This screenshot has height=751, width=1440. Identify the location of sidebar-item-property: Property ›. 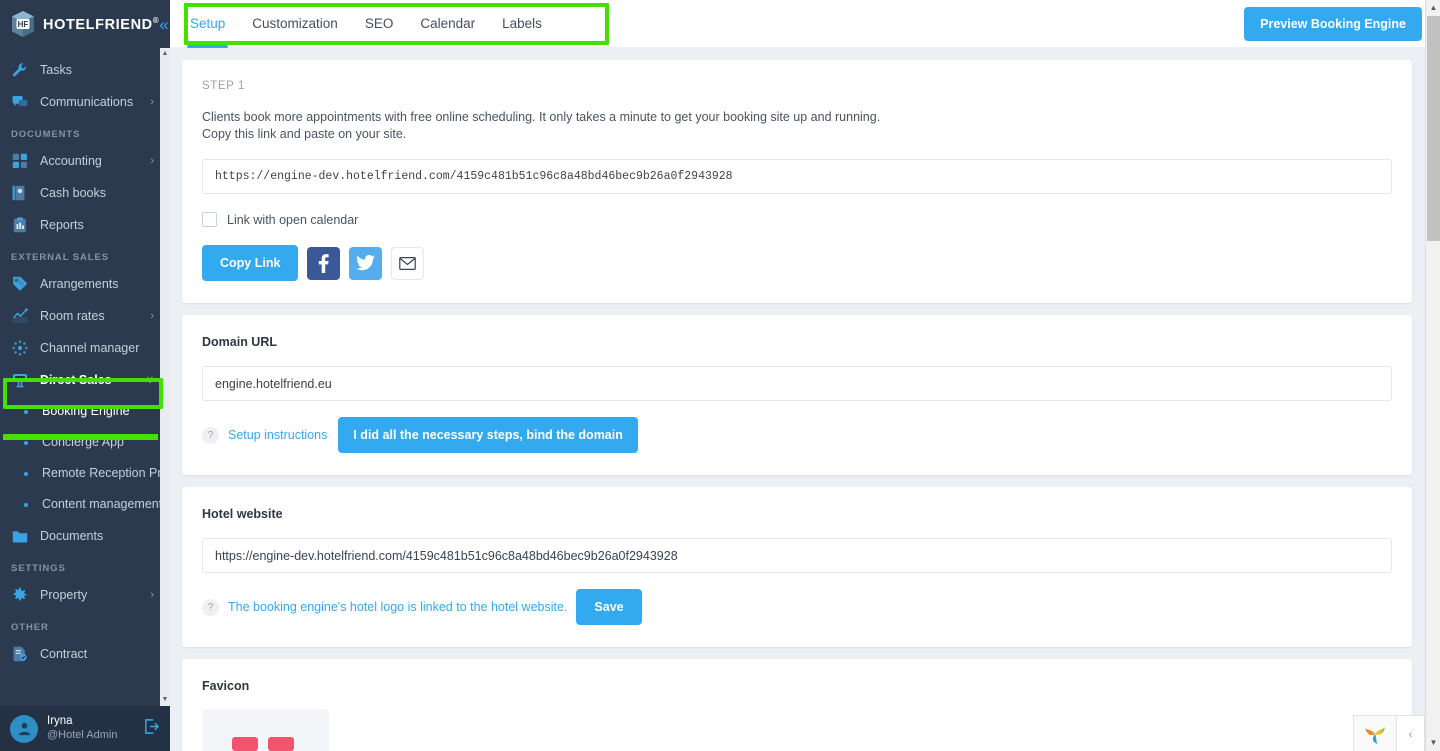
(85, 595).